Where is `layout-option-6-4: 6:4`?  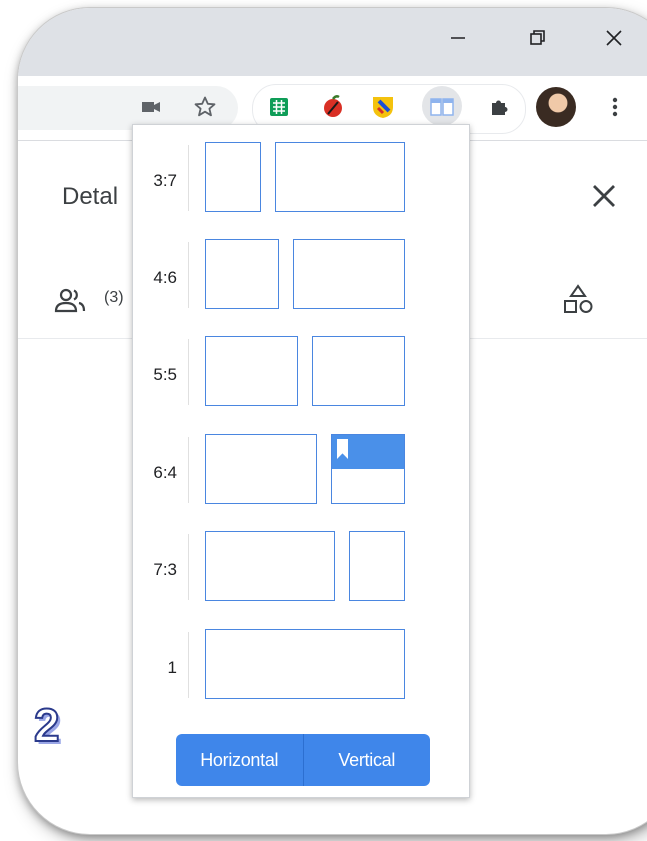
layout-option-6-4: 6:4 is located at coordinates (301, 469).